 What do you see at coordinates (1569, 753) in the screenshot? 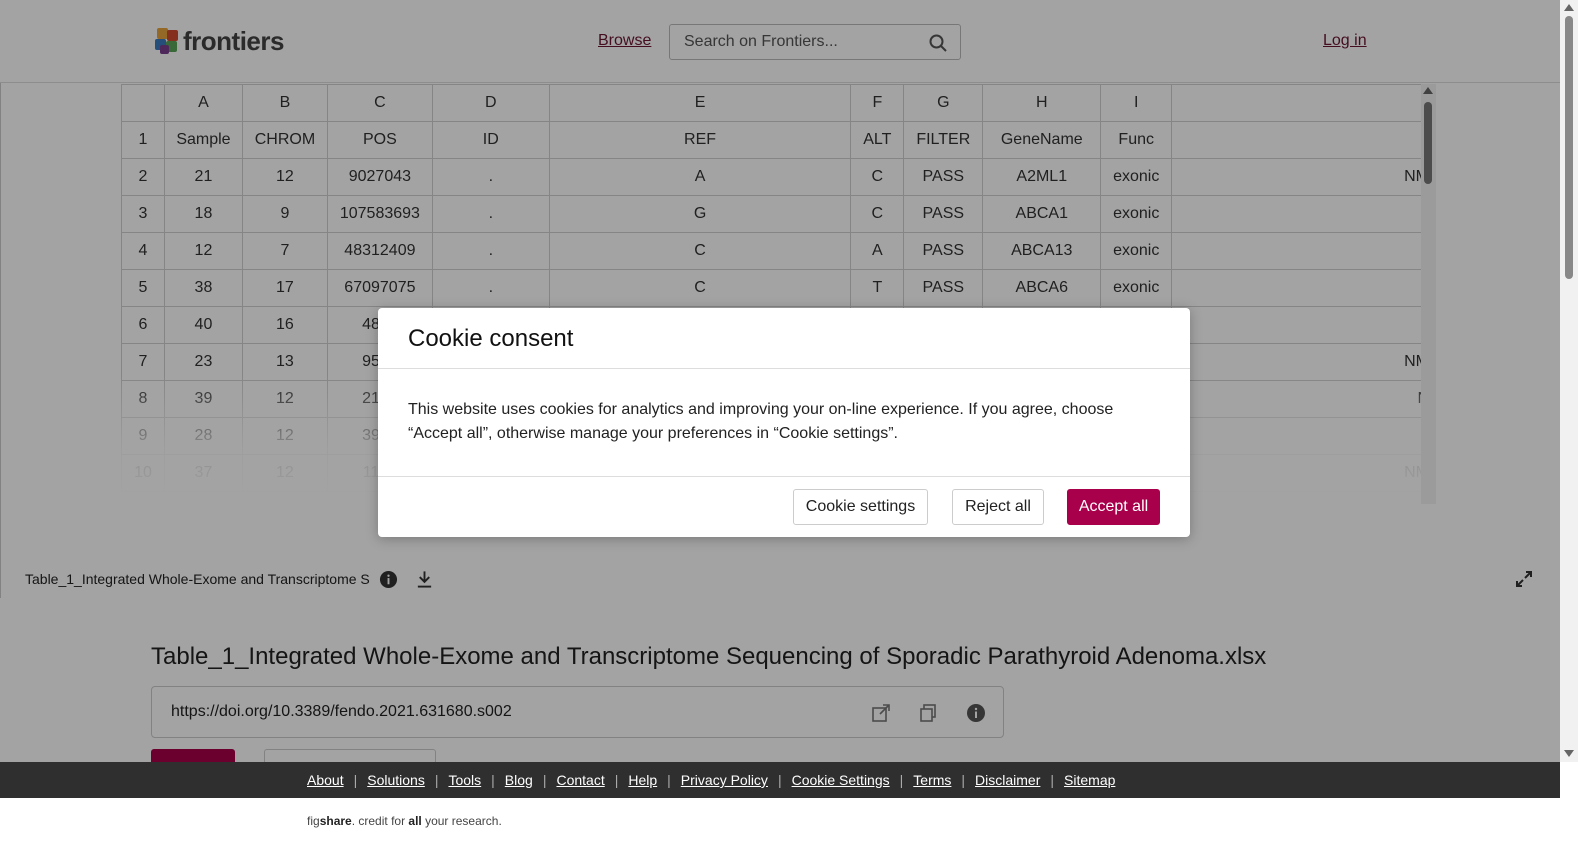
I see `page-scroll-down-icon` at bounding box center [1569, 753].